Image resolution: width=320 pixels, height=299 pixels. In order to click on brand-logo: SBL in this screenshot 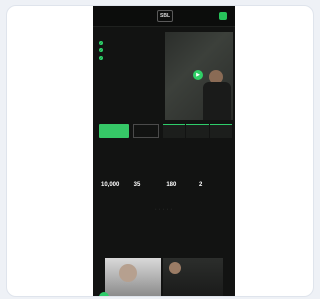, I will do `click(165, 16)`.